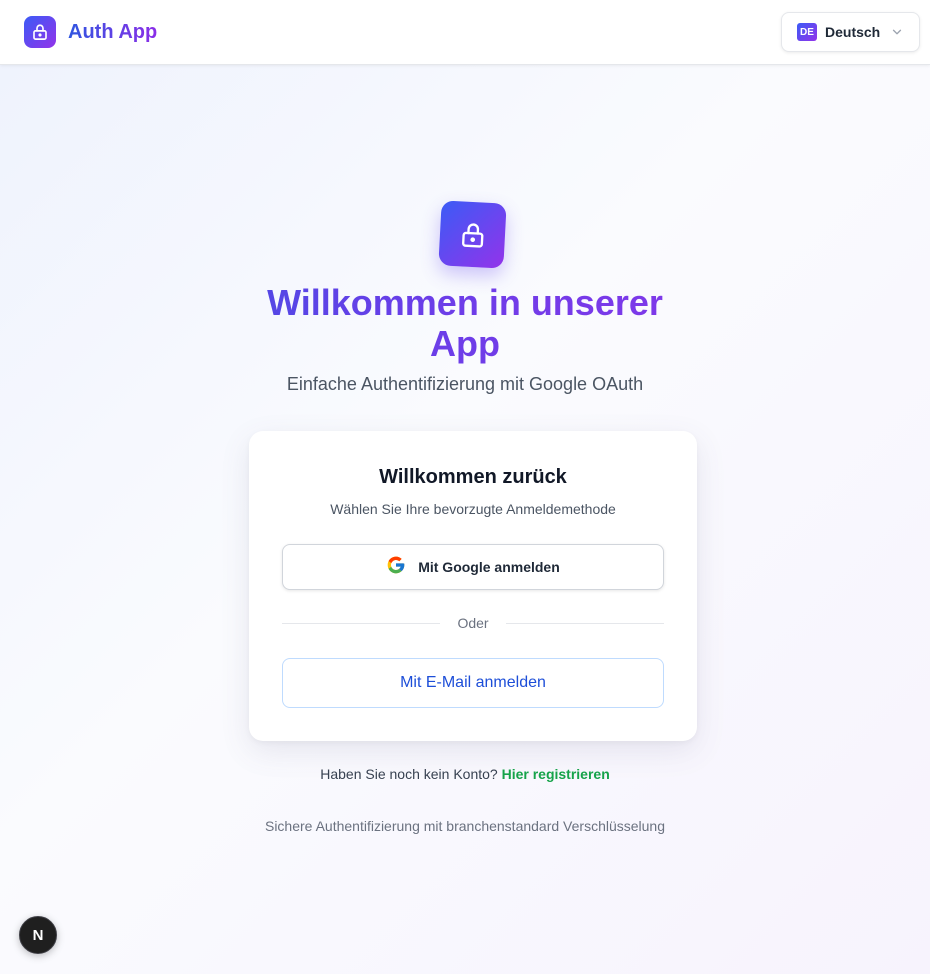 This screenshot has height=974, width=930. Describe the element at coordinates (465, 323) in the screenshot. I see `hero-title: Willkommen in unserer App` at that location.